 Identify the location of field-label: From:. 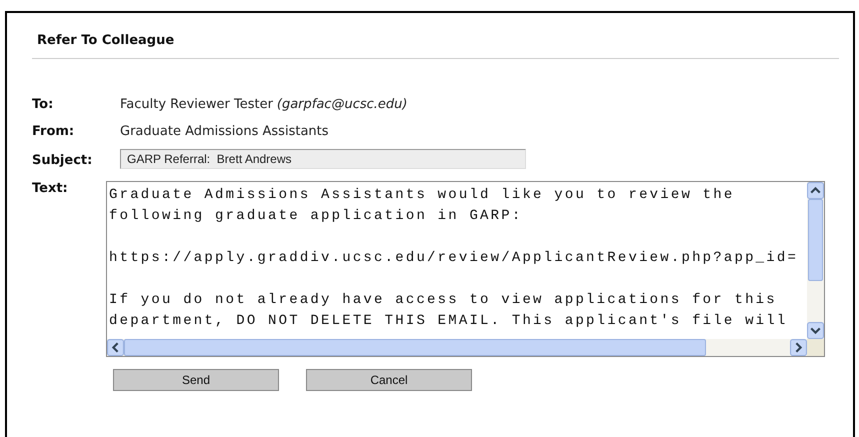
(54, 131).